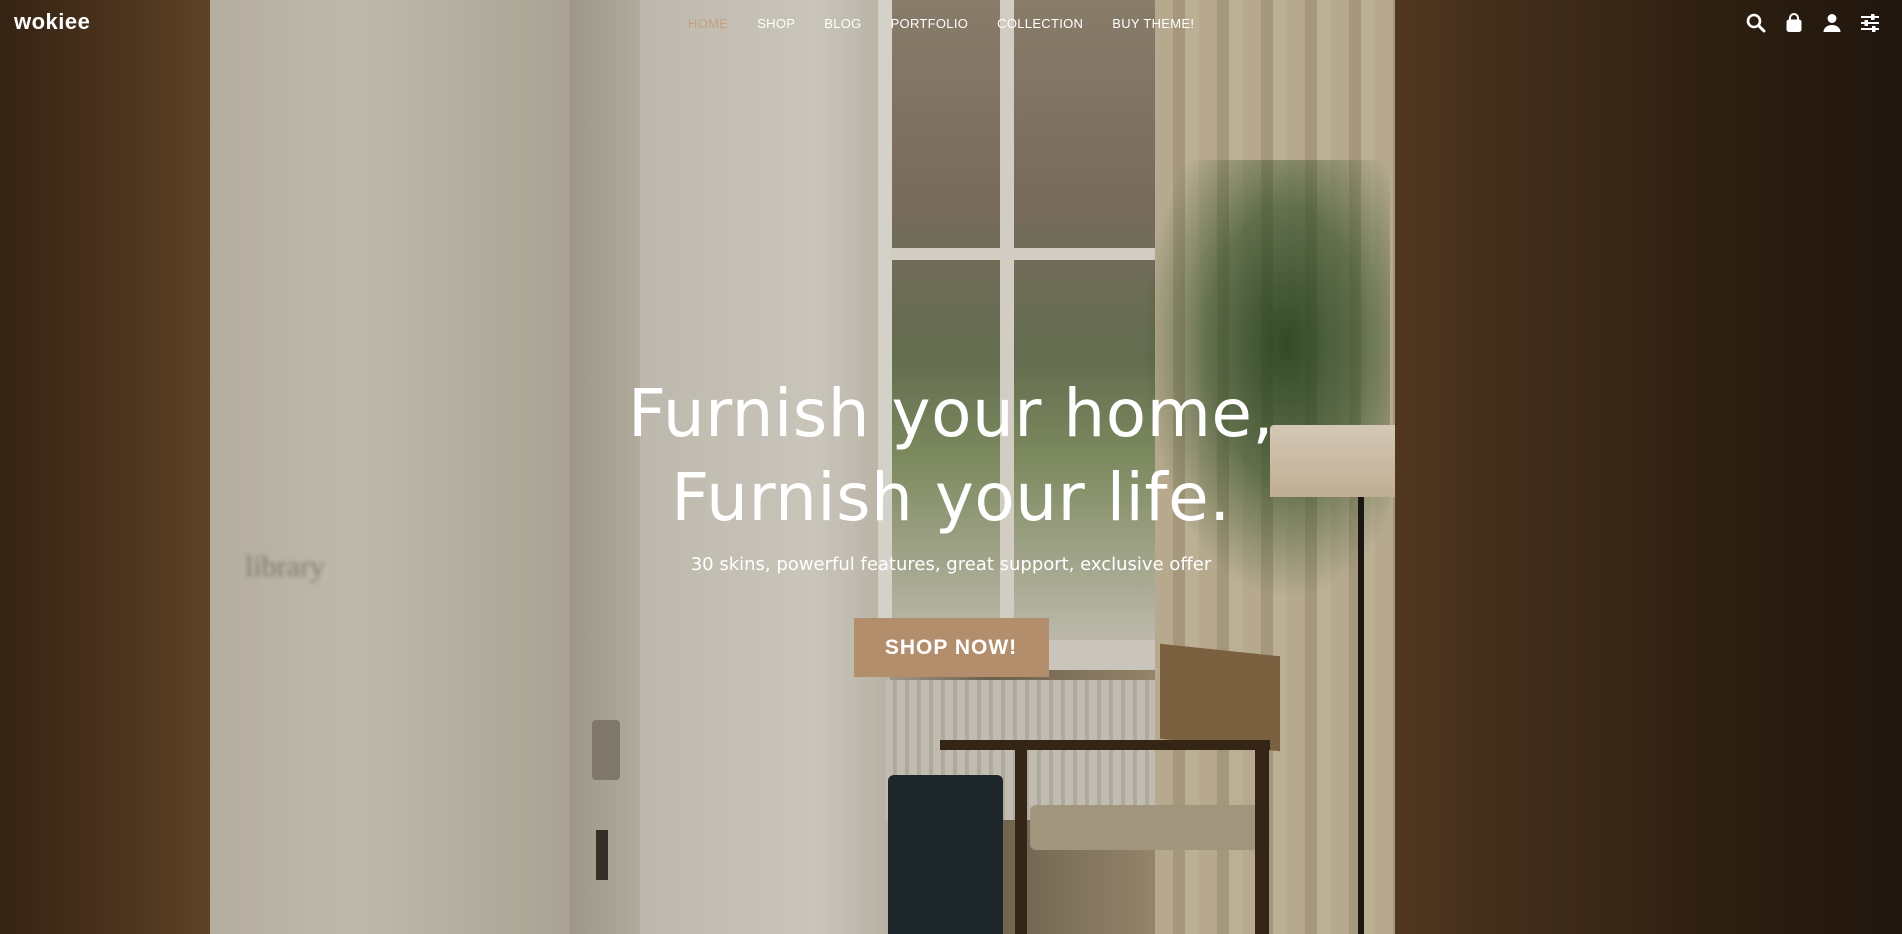 The width and height of the screenshot is (1902, 934). I want to click on nav-item-buy-theme: BUY THEME!, so click(1153, 23).